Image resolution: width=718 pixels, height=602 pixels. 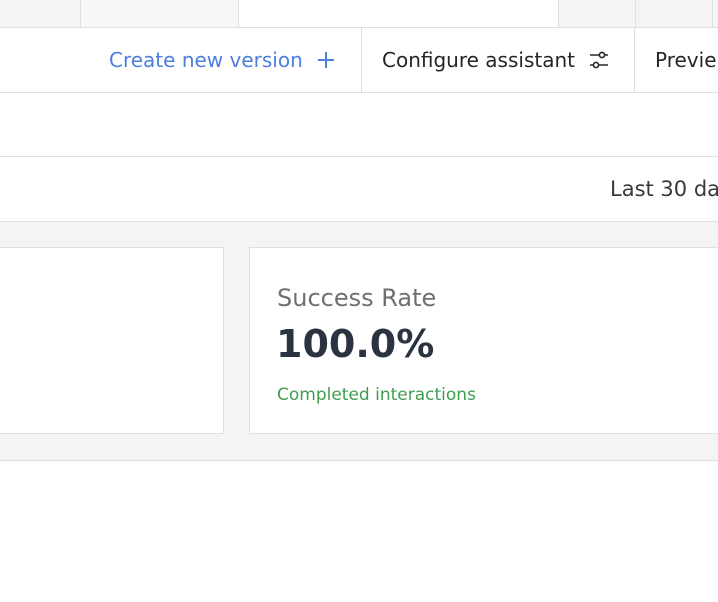 What do you see at coordinates (112, 340) in the screenshot?
I see `stat-card` at bounding box center [112, 340].